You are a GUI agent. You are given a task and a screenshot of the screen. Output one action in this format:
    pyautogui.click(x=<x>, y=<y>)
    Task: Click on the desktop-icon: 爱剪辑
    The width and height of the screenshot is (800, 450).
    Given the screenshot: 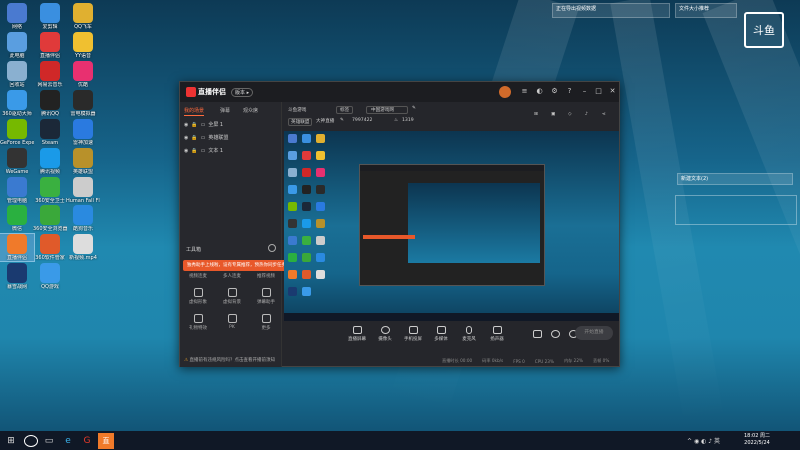 What is the action you would take?
    pyautogui.click(x=50, y=16)
    